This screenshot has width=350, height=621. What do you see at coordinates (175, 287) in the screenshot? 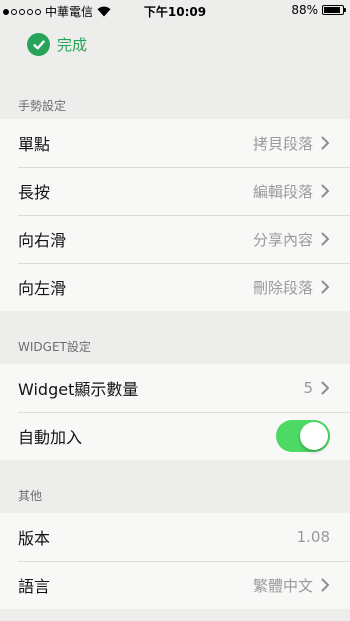
I see `settings-row-swipe-left: 向左滑 刪除段落` at bounding box center [175, 287].